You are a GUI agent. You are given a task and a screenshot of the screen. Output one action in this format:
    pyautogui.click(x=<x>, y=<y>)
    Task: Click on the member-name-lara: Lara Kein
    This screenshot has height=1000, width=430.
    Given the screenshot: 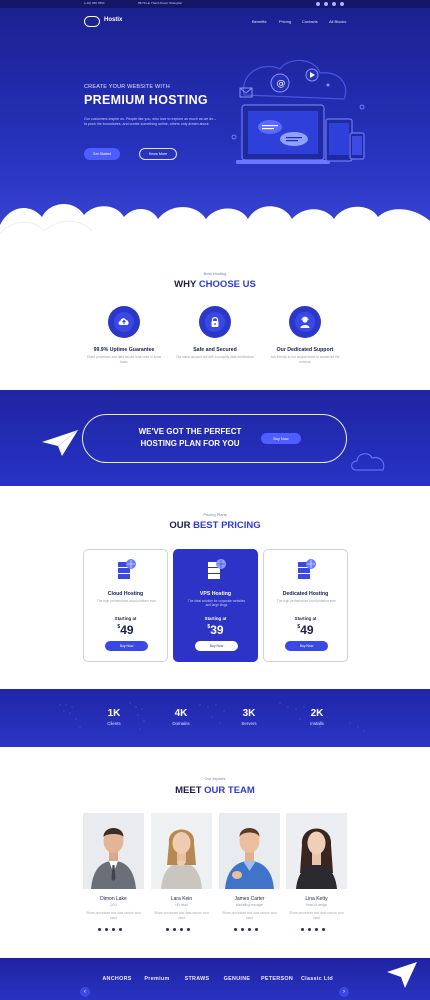 What is the action you would take?
    pyautogui.click(x=181, y=899)
    